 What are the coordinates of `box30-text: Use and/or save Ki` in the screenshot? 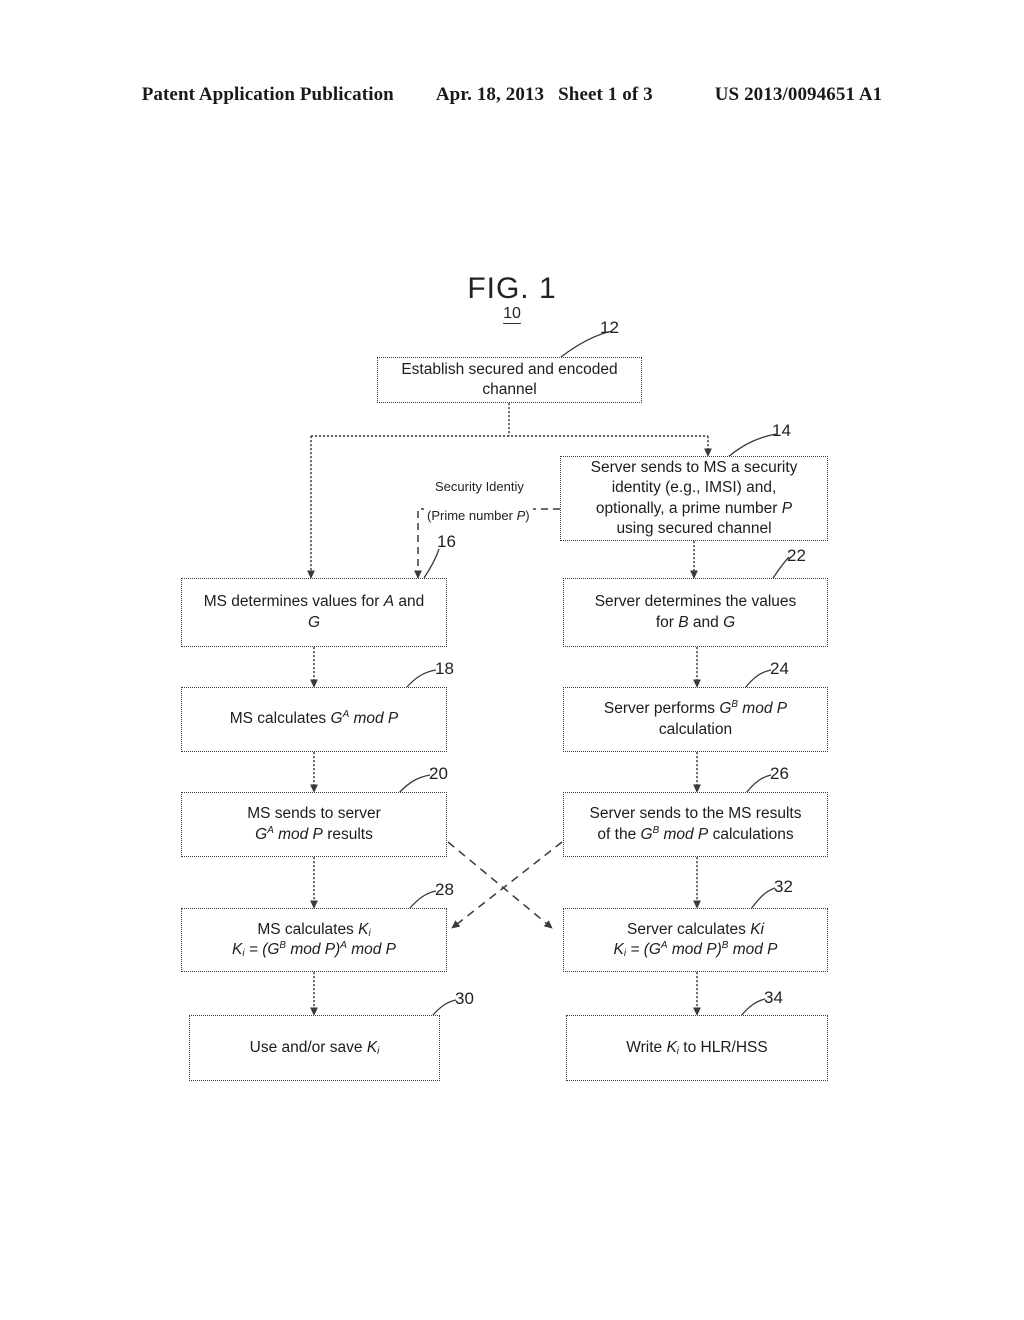 It's located at (314, 1047).